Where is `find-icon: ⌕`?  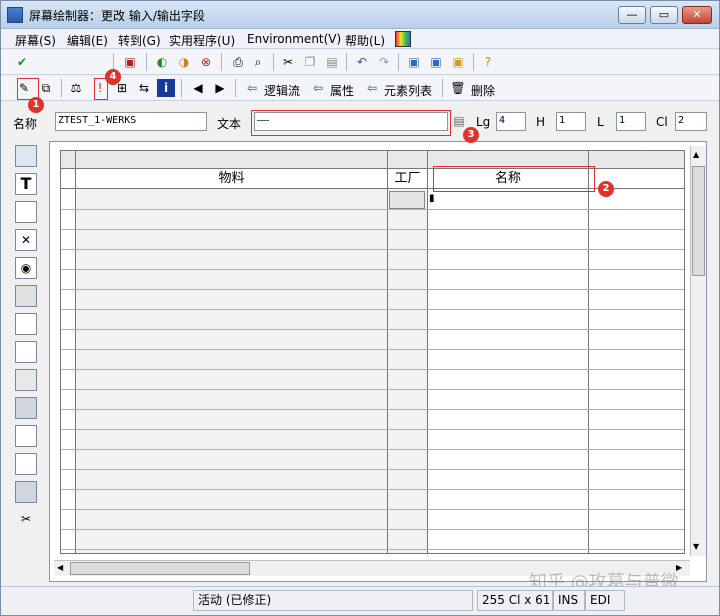
find-icon: ⌕ is located at coordinates (258, 62).